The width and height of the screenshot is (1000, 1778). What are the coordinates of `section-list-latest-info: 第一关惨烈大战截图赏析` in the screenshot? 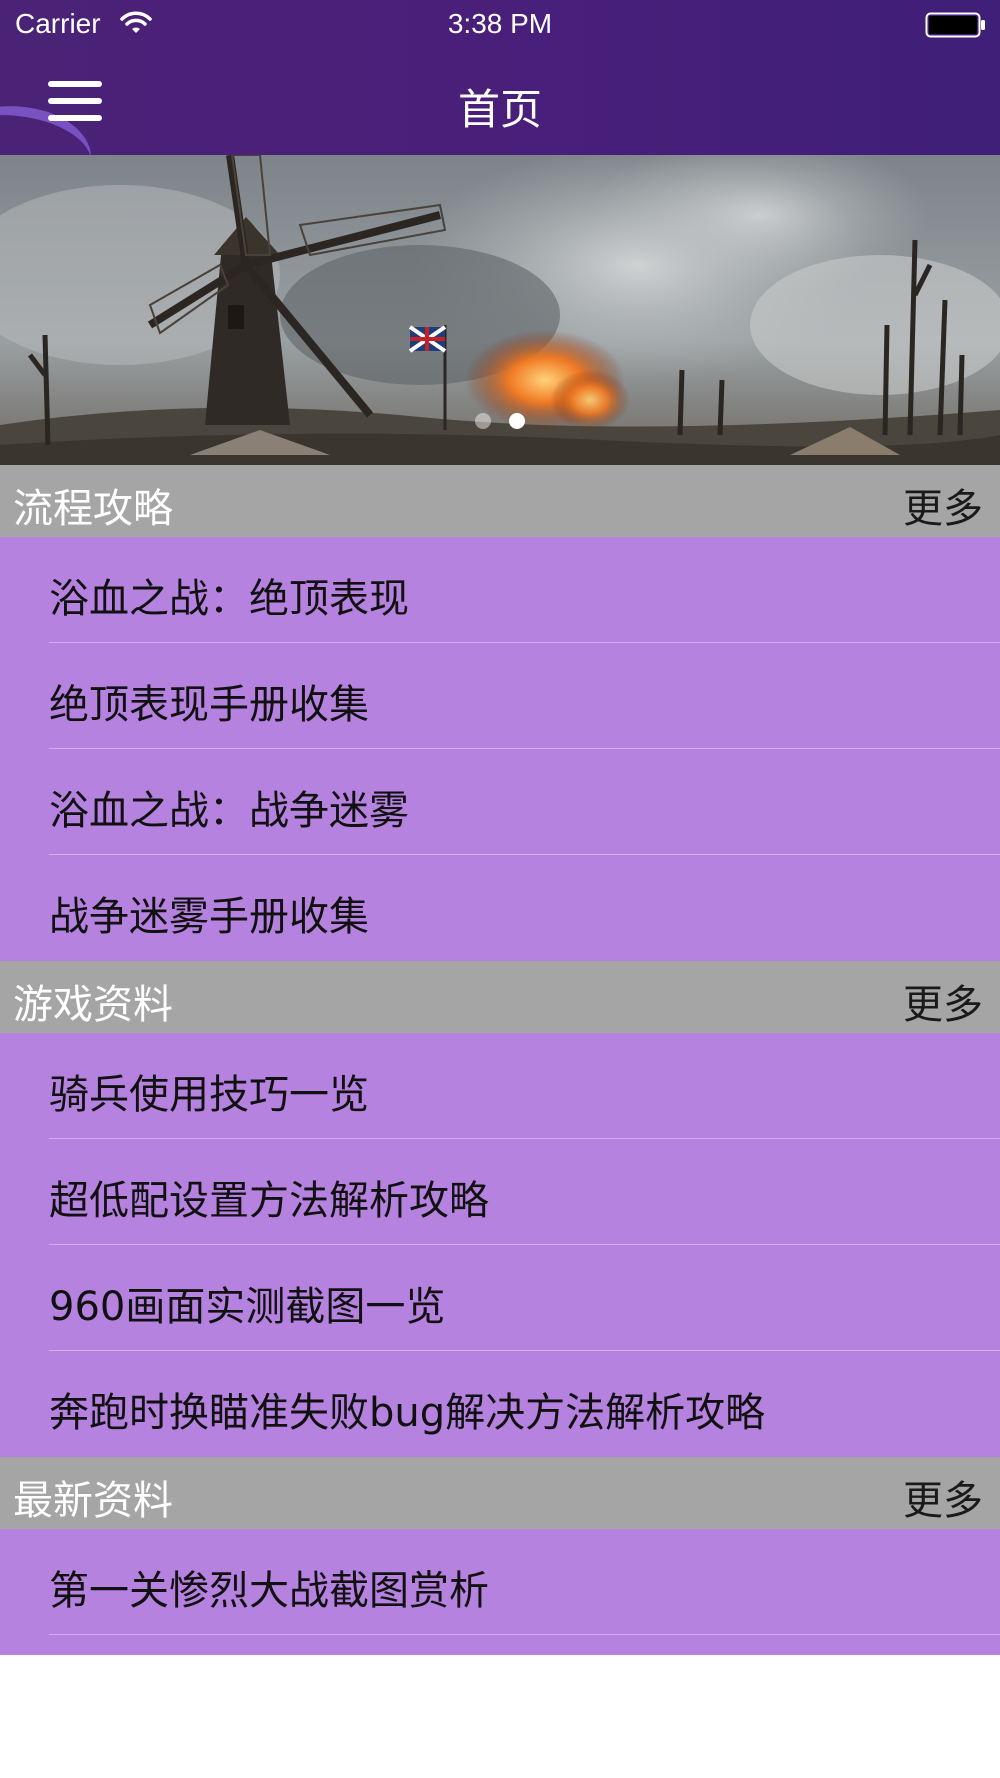 It's located at (500, 1592).